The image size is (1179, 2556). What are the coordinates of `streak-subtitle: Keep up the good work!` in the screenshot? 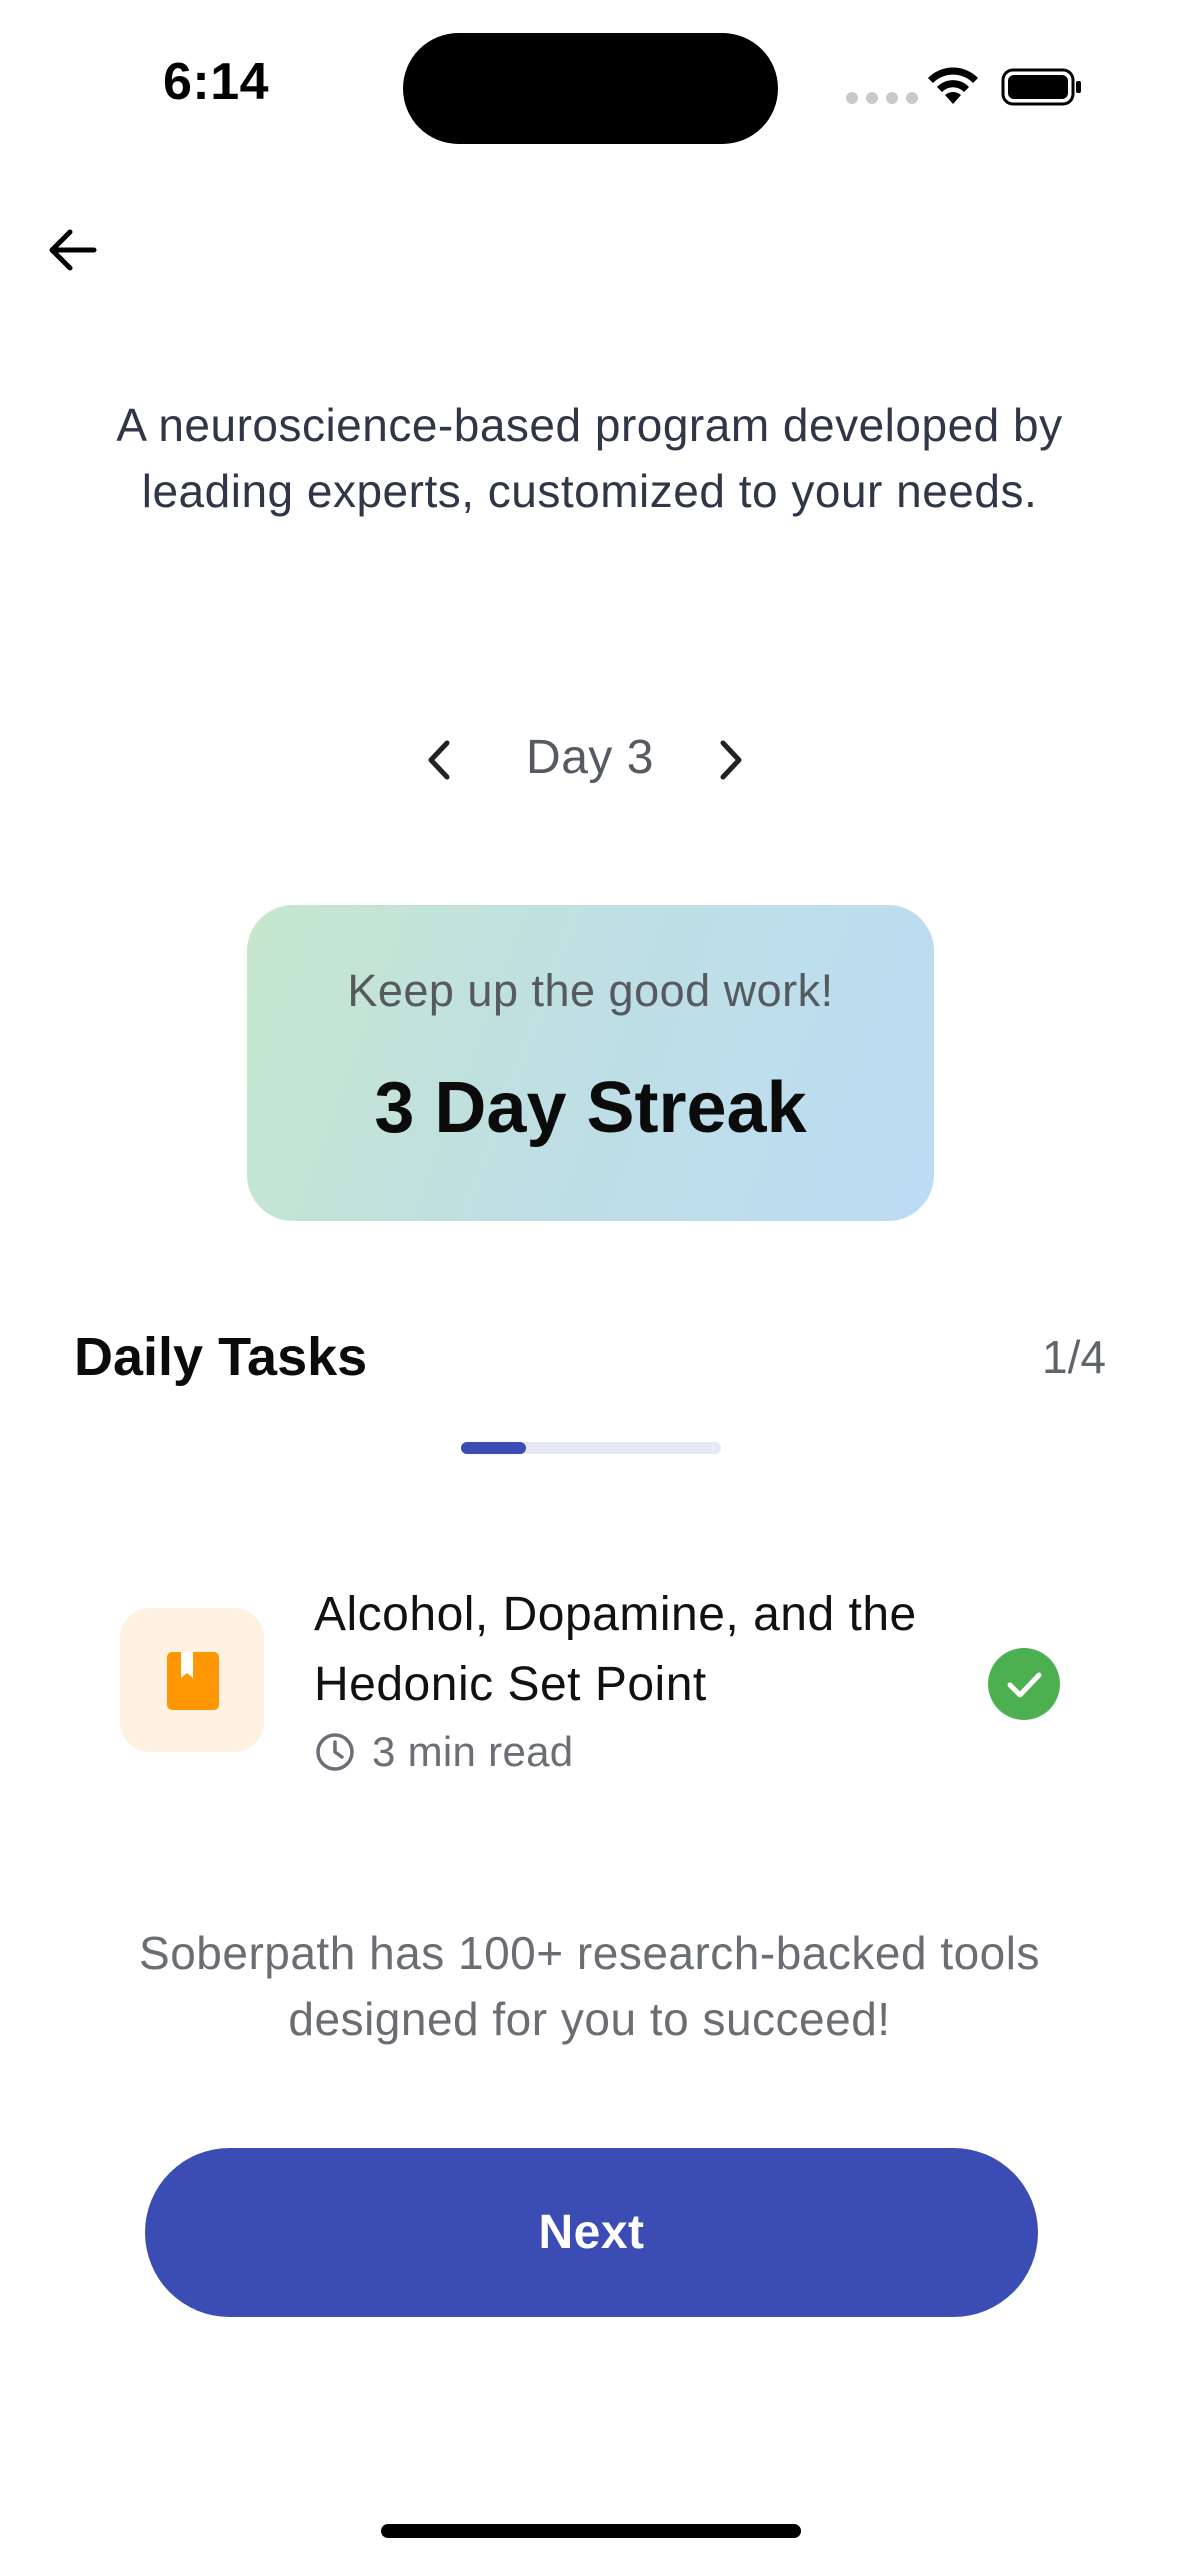 It's located at (590, 990).